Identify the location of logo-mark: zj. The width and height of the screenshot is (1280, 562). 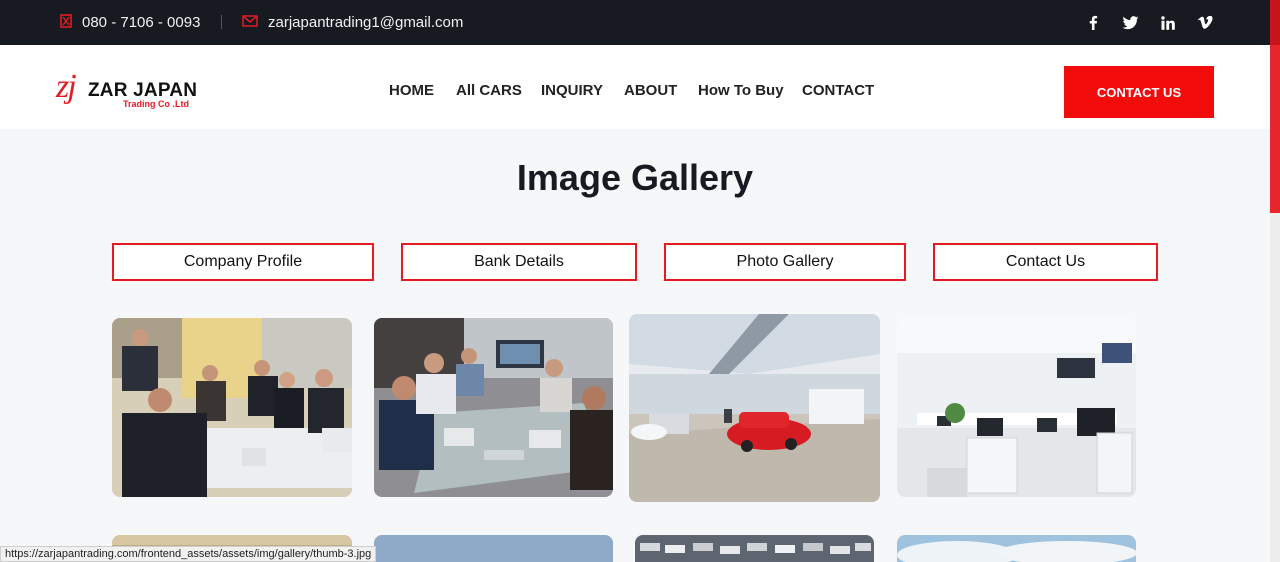
(66, 86).